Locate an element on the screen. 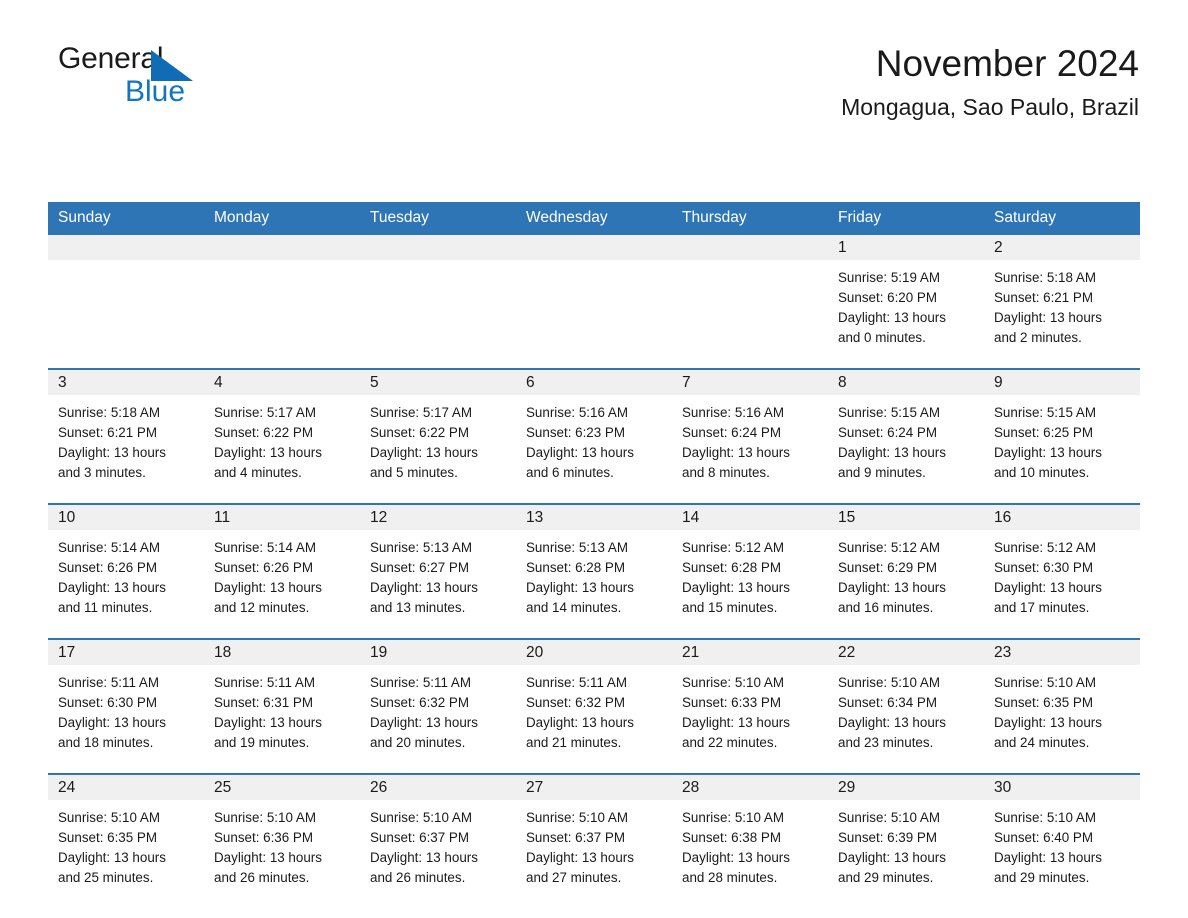  day-number: 29 is located at coordinates (906, 787).